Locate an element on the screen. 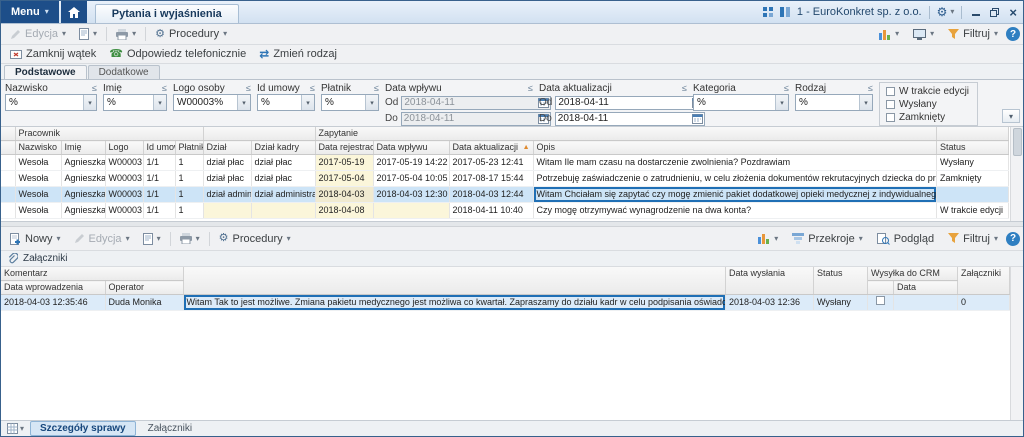 This screenshot has height=437, width=1024. tab-dodatkowe: Dodatkowe is located at coordinates (123, 72).